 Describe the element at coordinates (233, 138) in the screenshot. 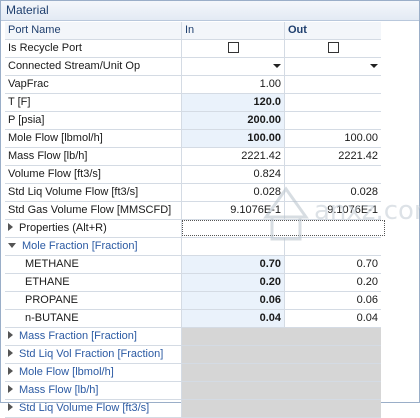

I see `mole-flow-in-value: 100.00` at that location.